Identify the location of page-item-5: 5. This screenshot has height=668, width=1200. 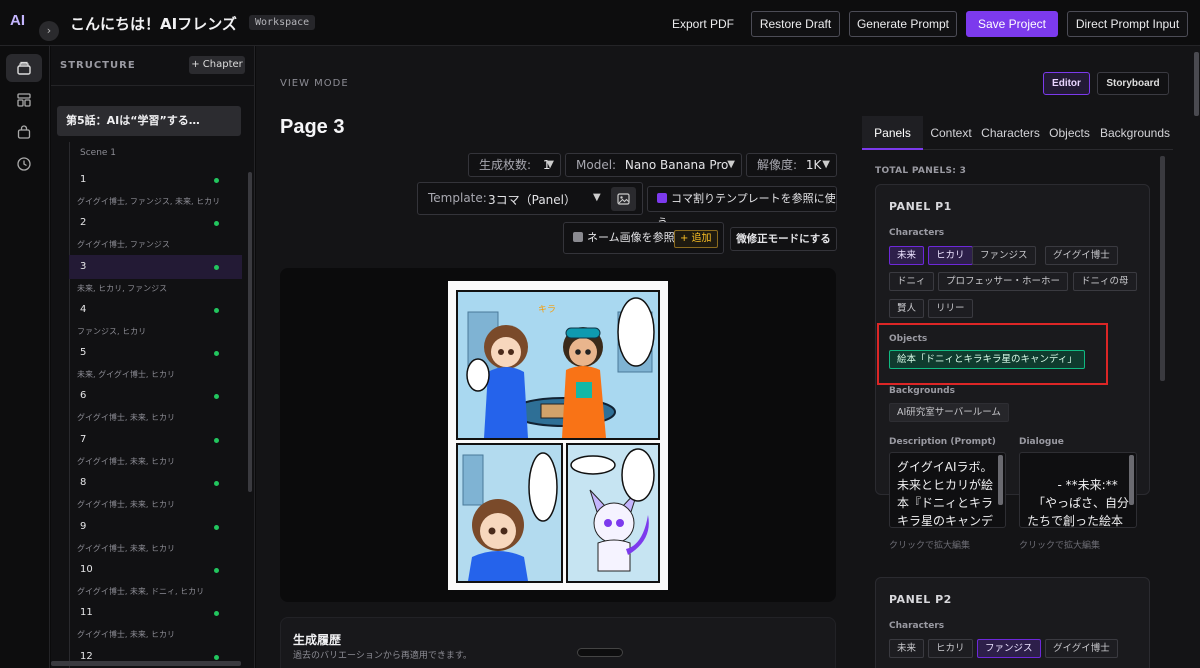
(155, 353).